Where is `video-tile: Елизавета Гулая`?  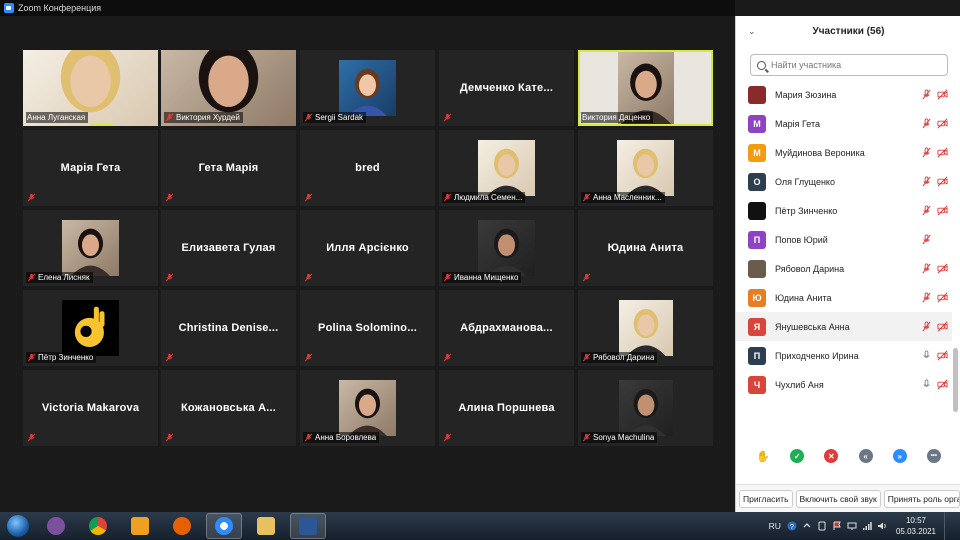 video-tile: Елизавета Гулая is located at coordinates (228, 248).